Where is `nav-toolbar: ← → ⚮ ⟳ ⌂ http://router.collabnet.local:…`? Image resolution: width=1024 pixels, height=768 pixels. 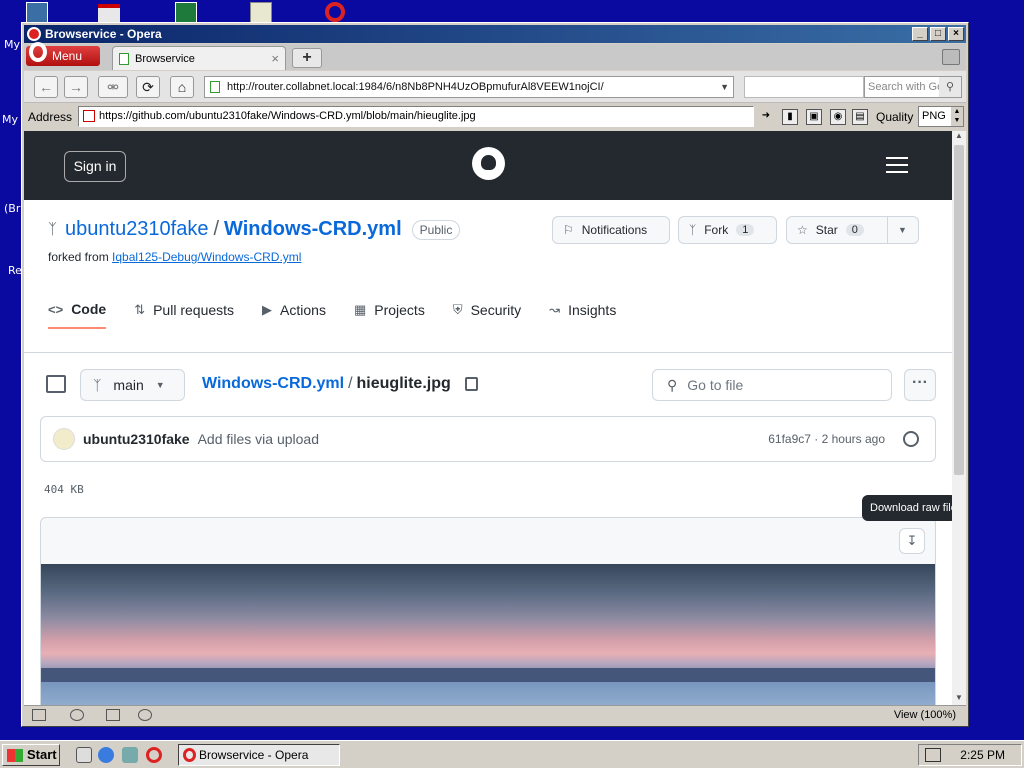 nav-toolbar: ← → ⚮ ⟳ ⌂ http://router.collabnet.local:… is located at coordinates (495, 87).